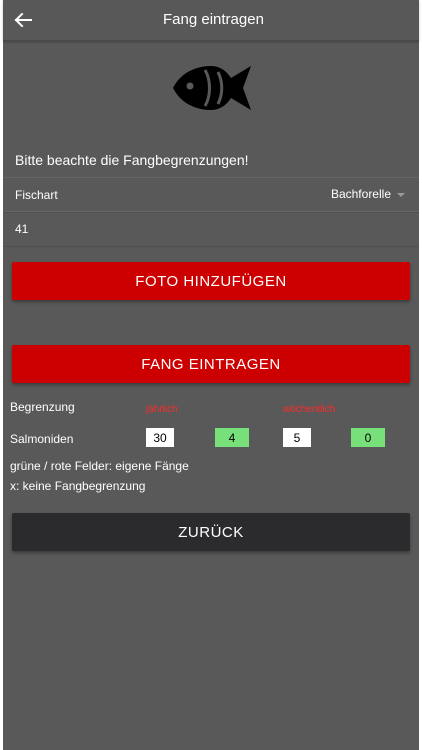 The height and width of the screenshot is (750, 422). I want to click on yearly-caught-value: 4, so click(232, 437).